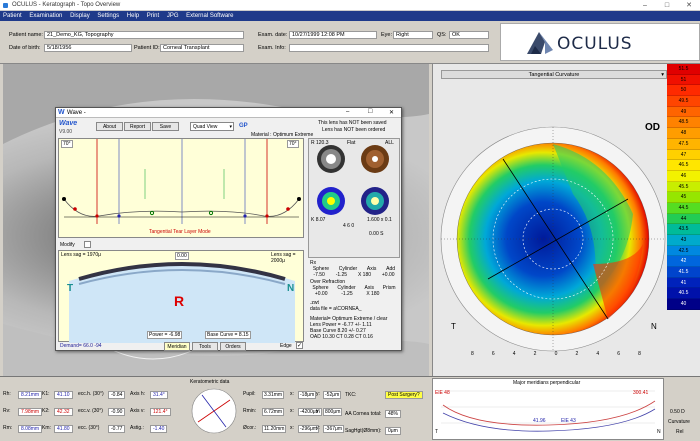 Image resolution: width=700 pixels, height=441 pixels. Describe the element at coordinates (30, 412) in the screenshot. I see `kerato-v1: 7.98mm` at that location.